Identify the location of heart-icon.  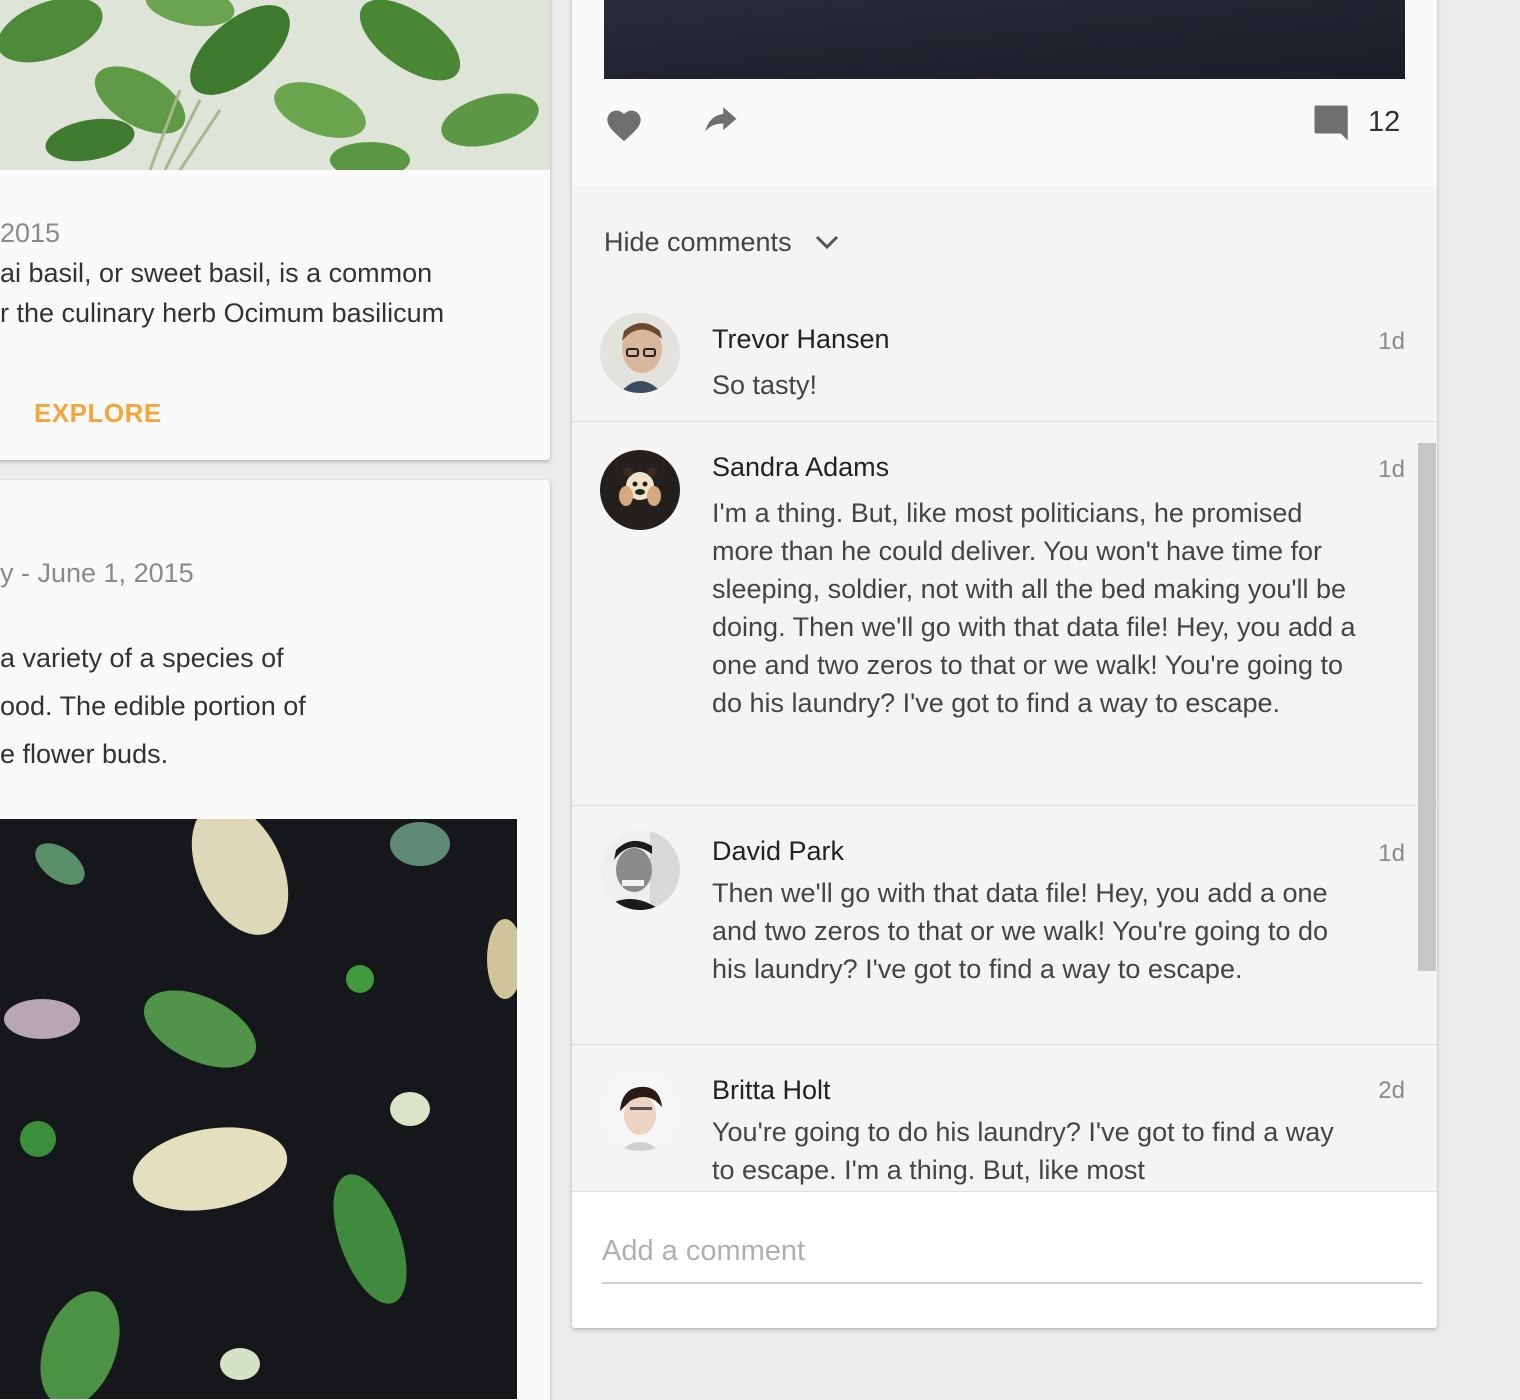
(624, 124).